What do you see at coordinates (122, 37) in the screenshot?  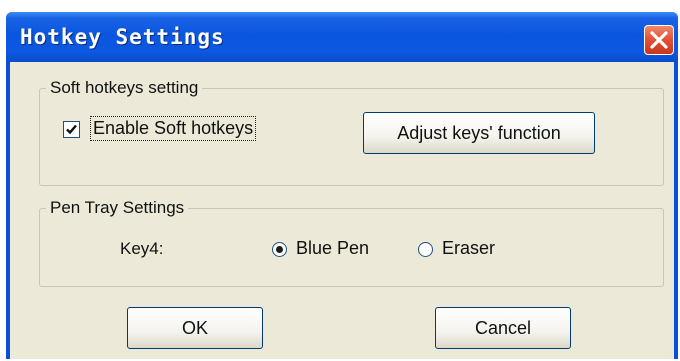 I see `window-title: Hotkey Settings` at bounding box center [122, 37].